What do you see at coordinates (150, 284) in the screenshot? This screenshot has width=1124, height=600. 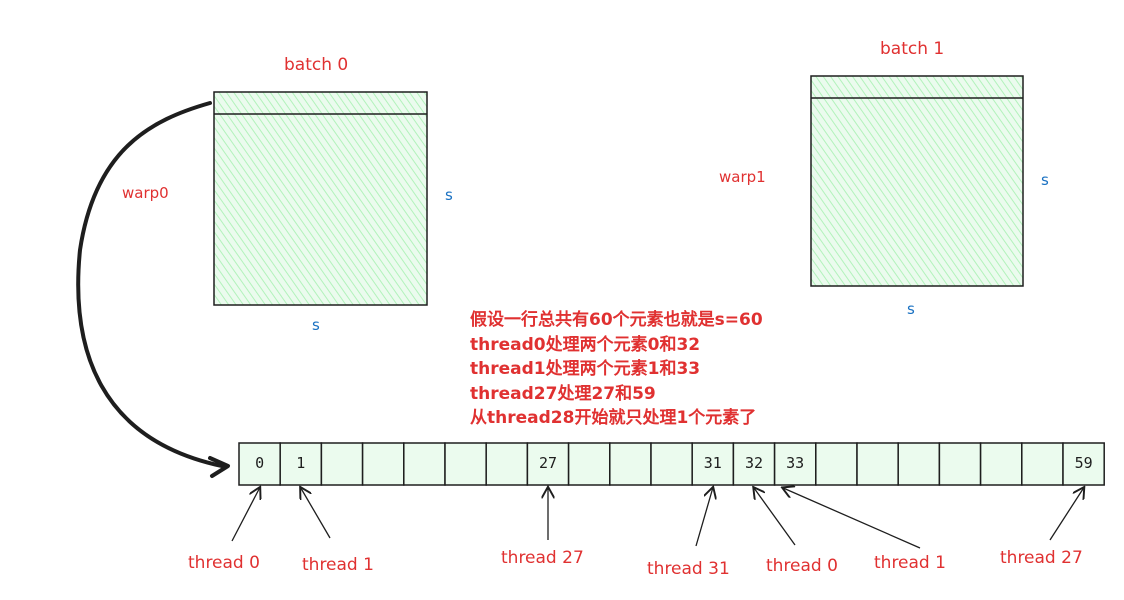 I see `warp0-curve-arrow` at bounding box center [150, 284].